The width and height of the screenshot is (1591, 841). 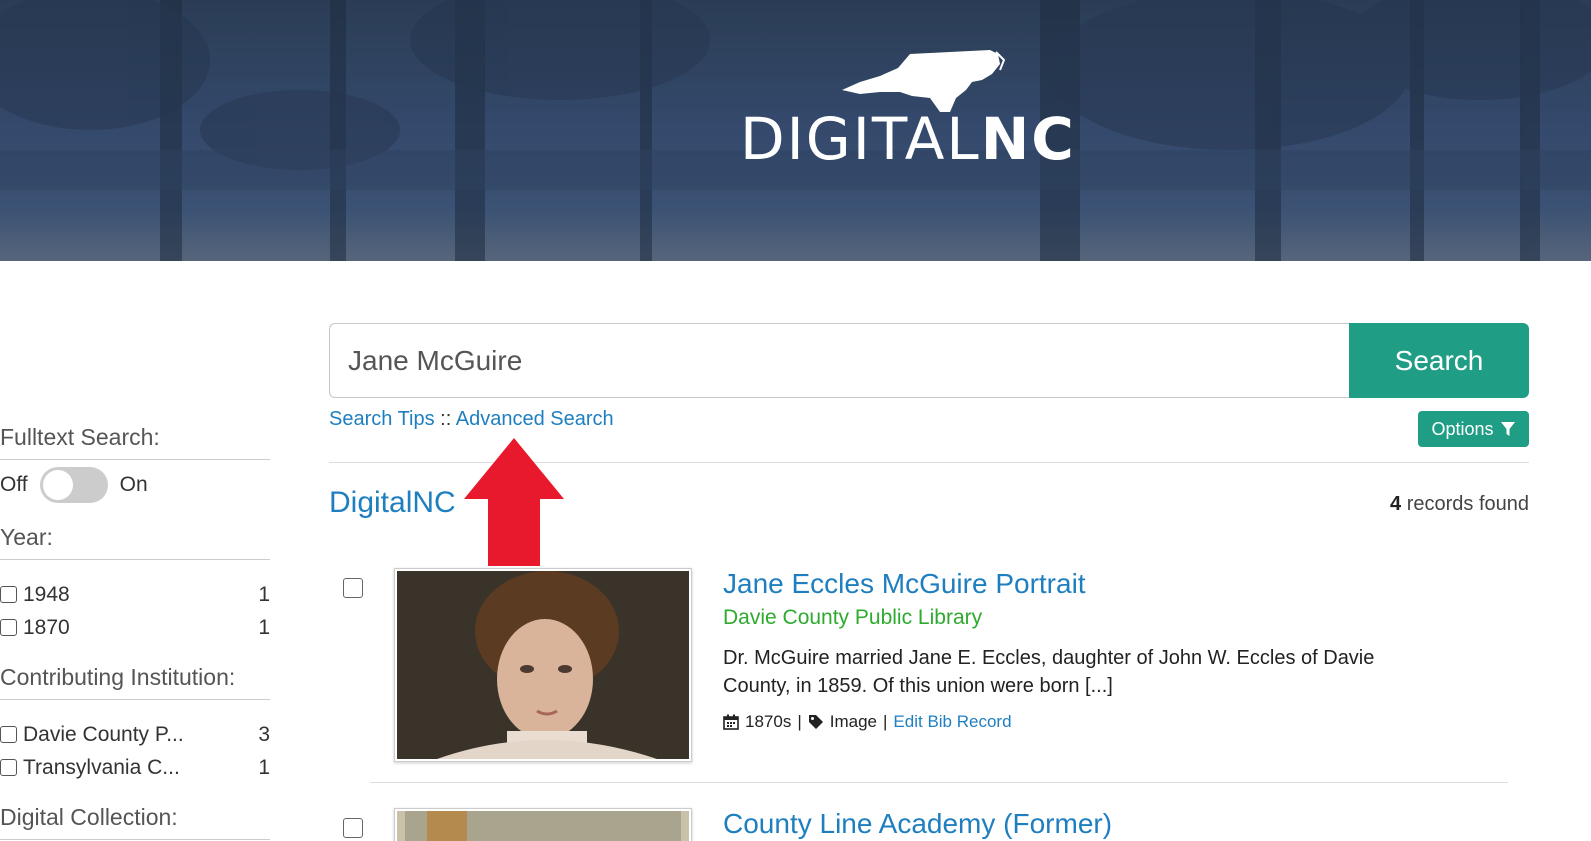 I want to click on result-type: Image, so click(x=853, y=721).